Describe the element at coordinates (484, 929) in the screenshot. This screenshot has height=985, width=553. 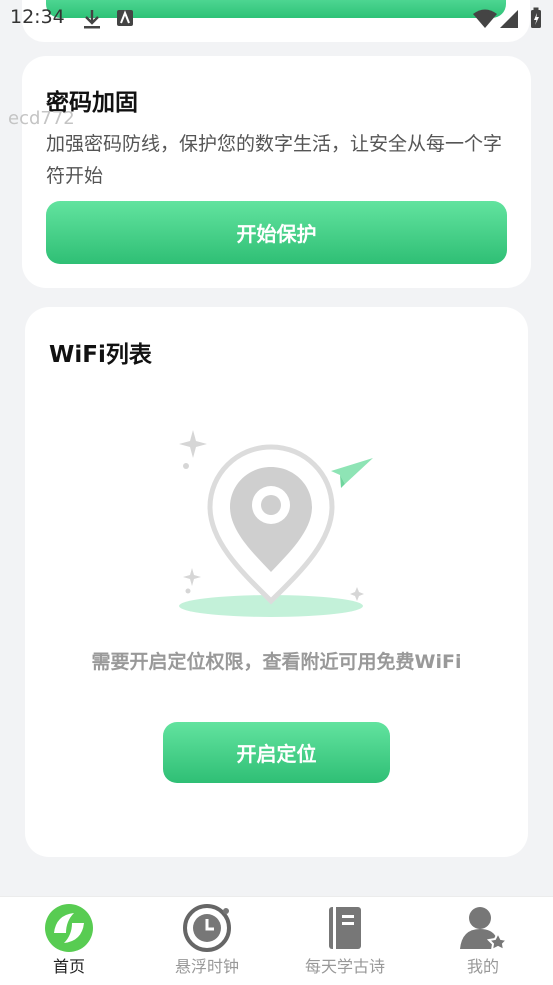
I see `user-icon` at that location.